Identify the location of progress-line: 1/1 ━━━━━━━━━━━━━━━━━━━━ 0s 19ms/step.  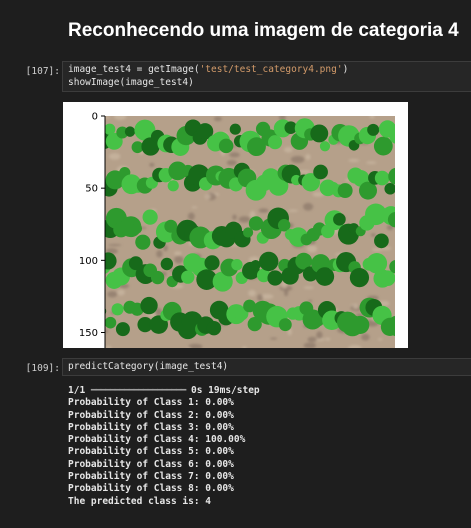
(164, 390).